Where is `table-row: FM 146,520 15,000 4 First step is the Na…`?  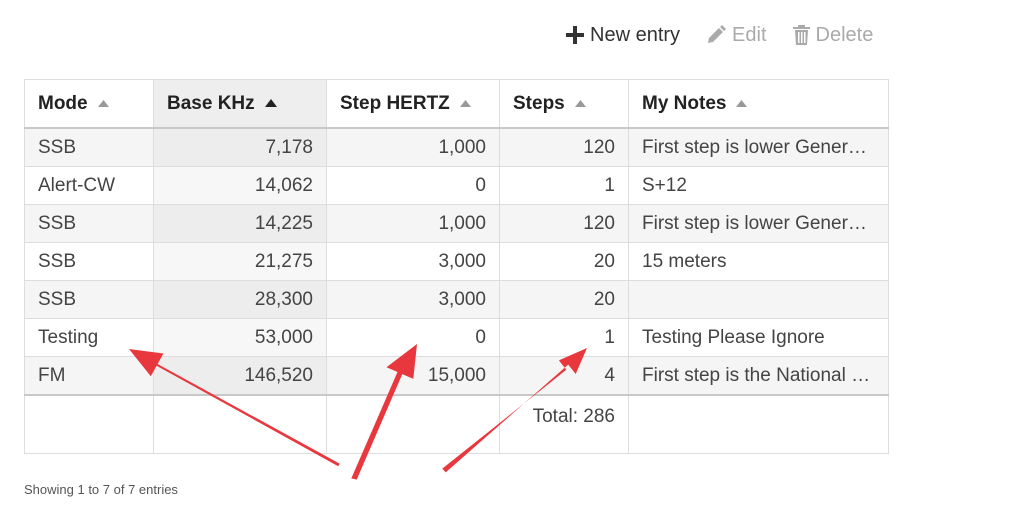 table-row: FM 146,520 15,000 4 First step is the Na… is located at coordinates (456, 376).